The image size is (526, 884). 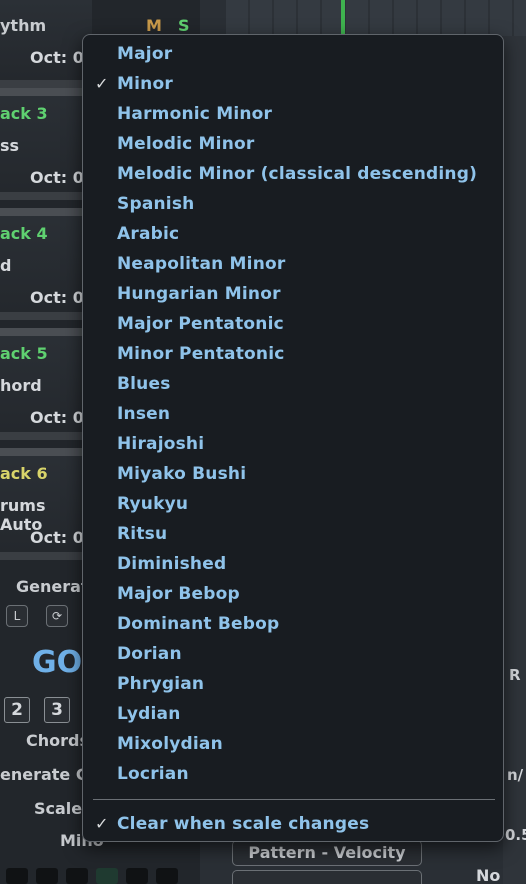 What do you see at coordinates (307, 114) in the screenshot?
I see `menu-item-harmonic-minor: Harmonic Minor` at bounding box center [307, 114].